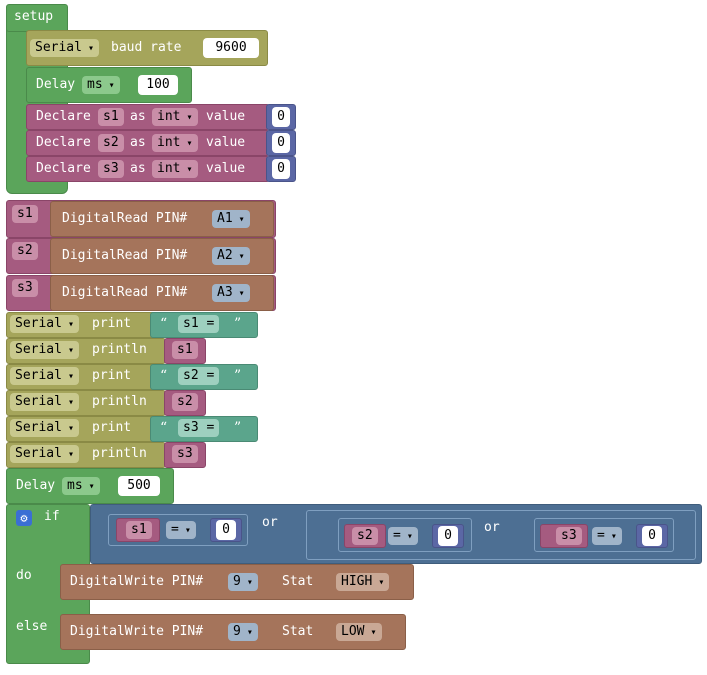 The width and height of the screenshot is (707, 675). I want to click on or-label-2: or, so click(492, 527).